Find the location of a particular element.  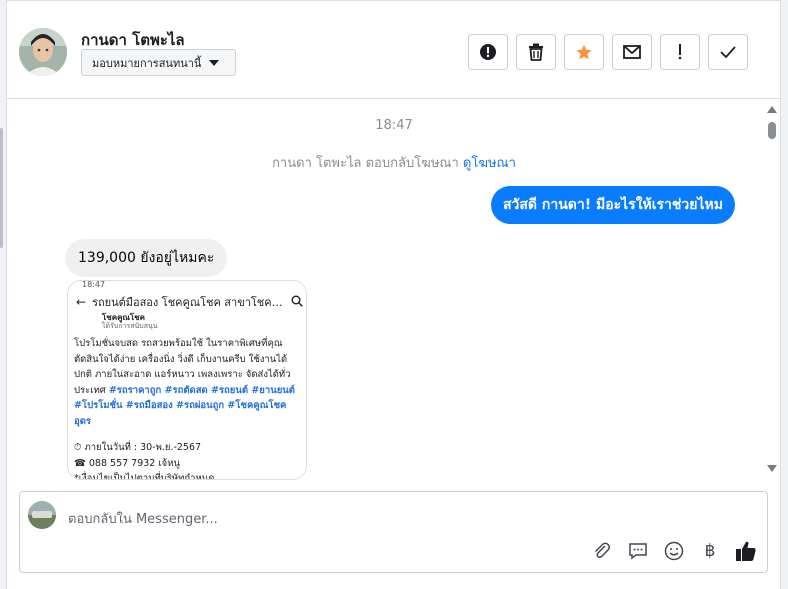

checkmark-icon is located at coordinates (728, 52).